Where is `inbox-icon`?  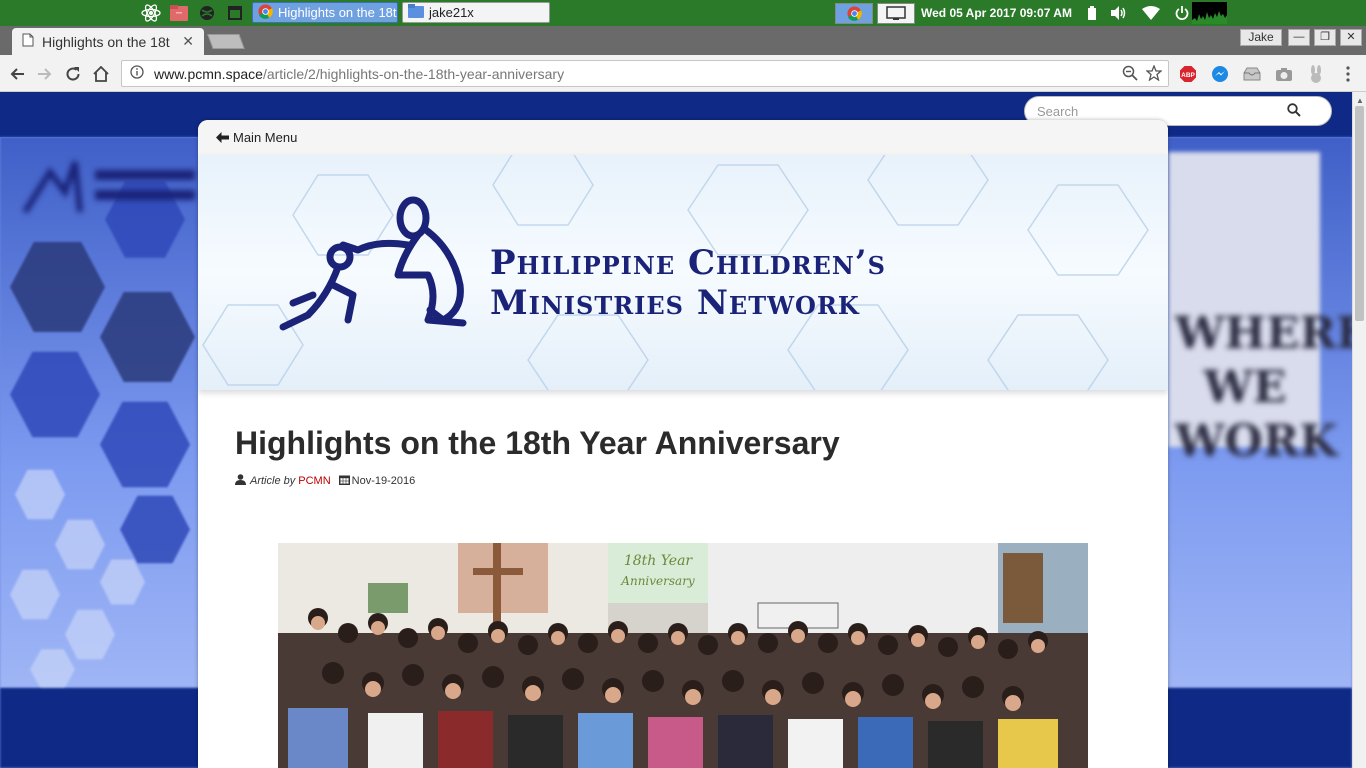 inbox-icon is located at coordinates (1252, 74).